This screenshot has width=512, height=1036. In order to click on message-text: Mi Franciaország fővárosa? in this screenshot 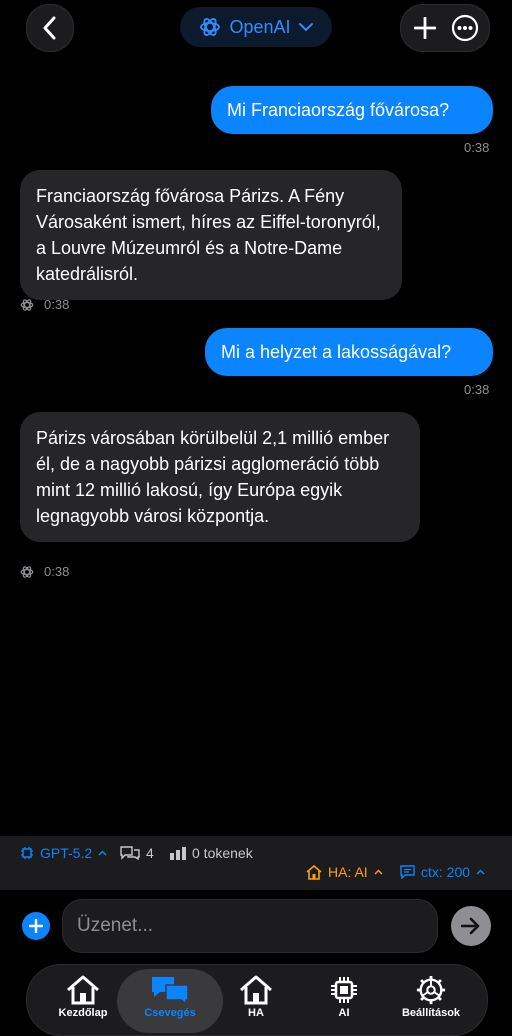, I will do `click(338, 109)`.